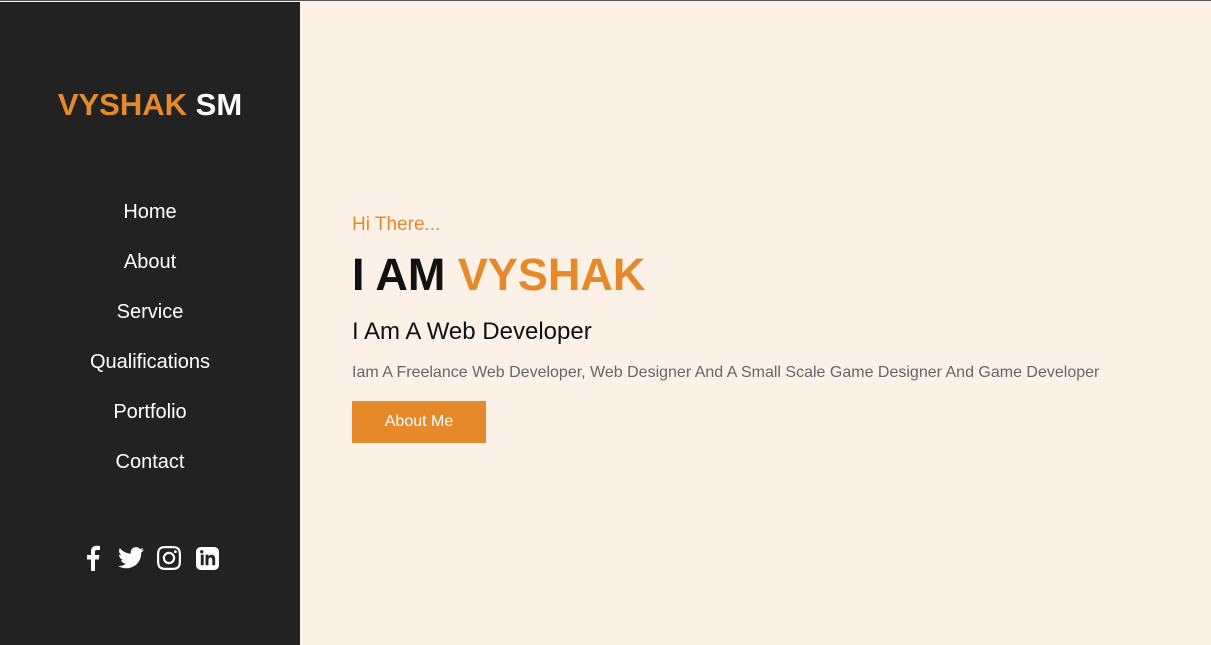 This screenshot has height=645, width=1211. I want to click on twitter-icon, so click(131, 558).